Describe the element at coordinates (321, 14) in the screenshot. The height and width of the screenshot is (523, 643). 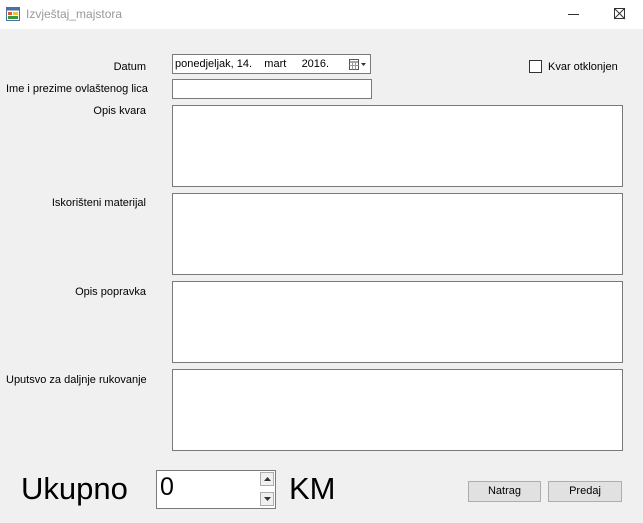
I see `title-bar: Izvještaj_majstora` at that location.